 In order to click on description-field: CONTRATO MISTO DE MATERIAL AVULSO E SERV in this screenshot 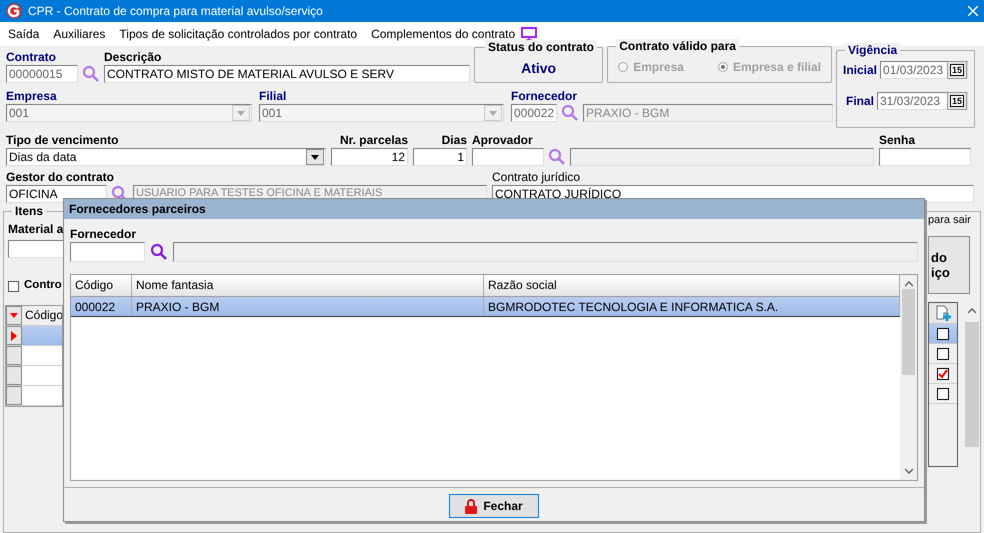, I will do `click(287, 74)`.